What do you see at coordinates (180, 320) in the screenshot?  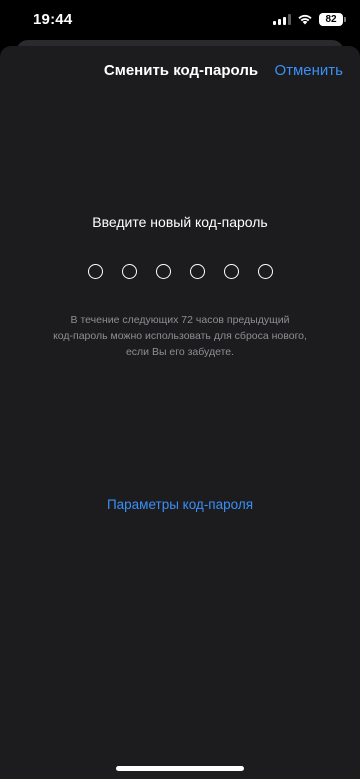 I see `hint-line: В течение следующих 72 часов предыдущий` at bounding box center [180, 320].